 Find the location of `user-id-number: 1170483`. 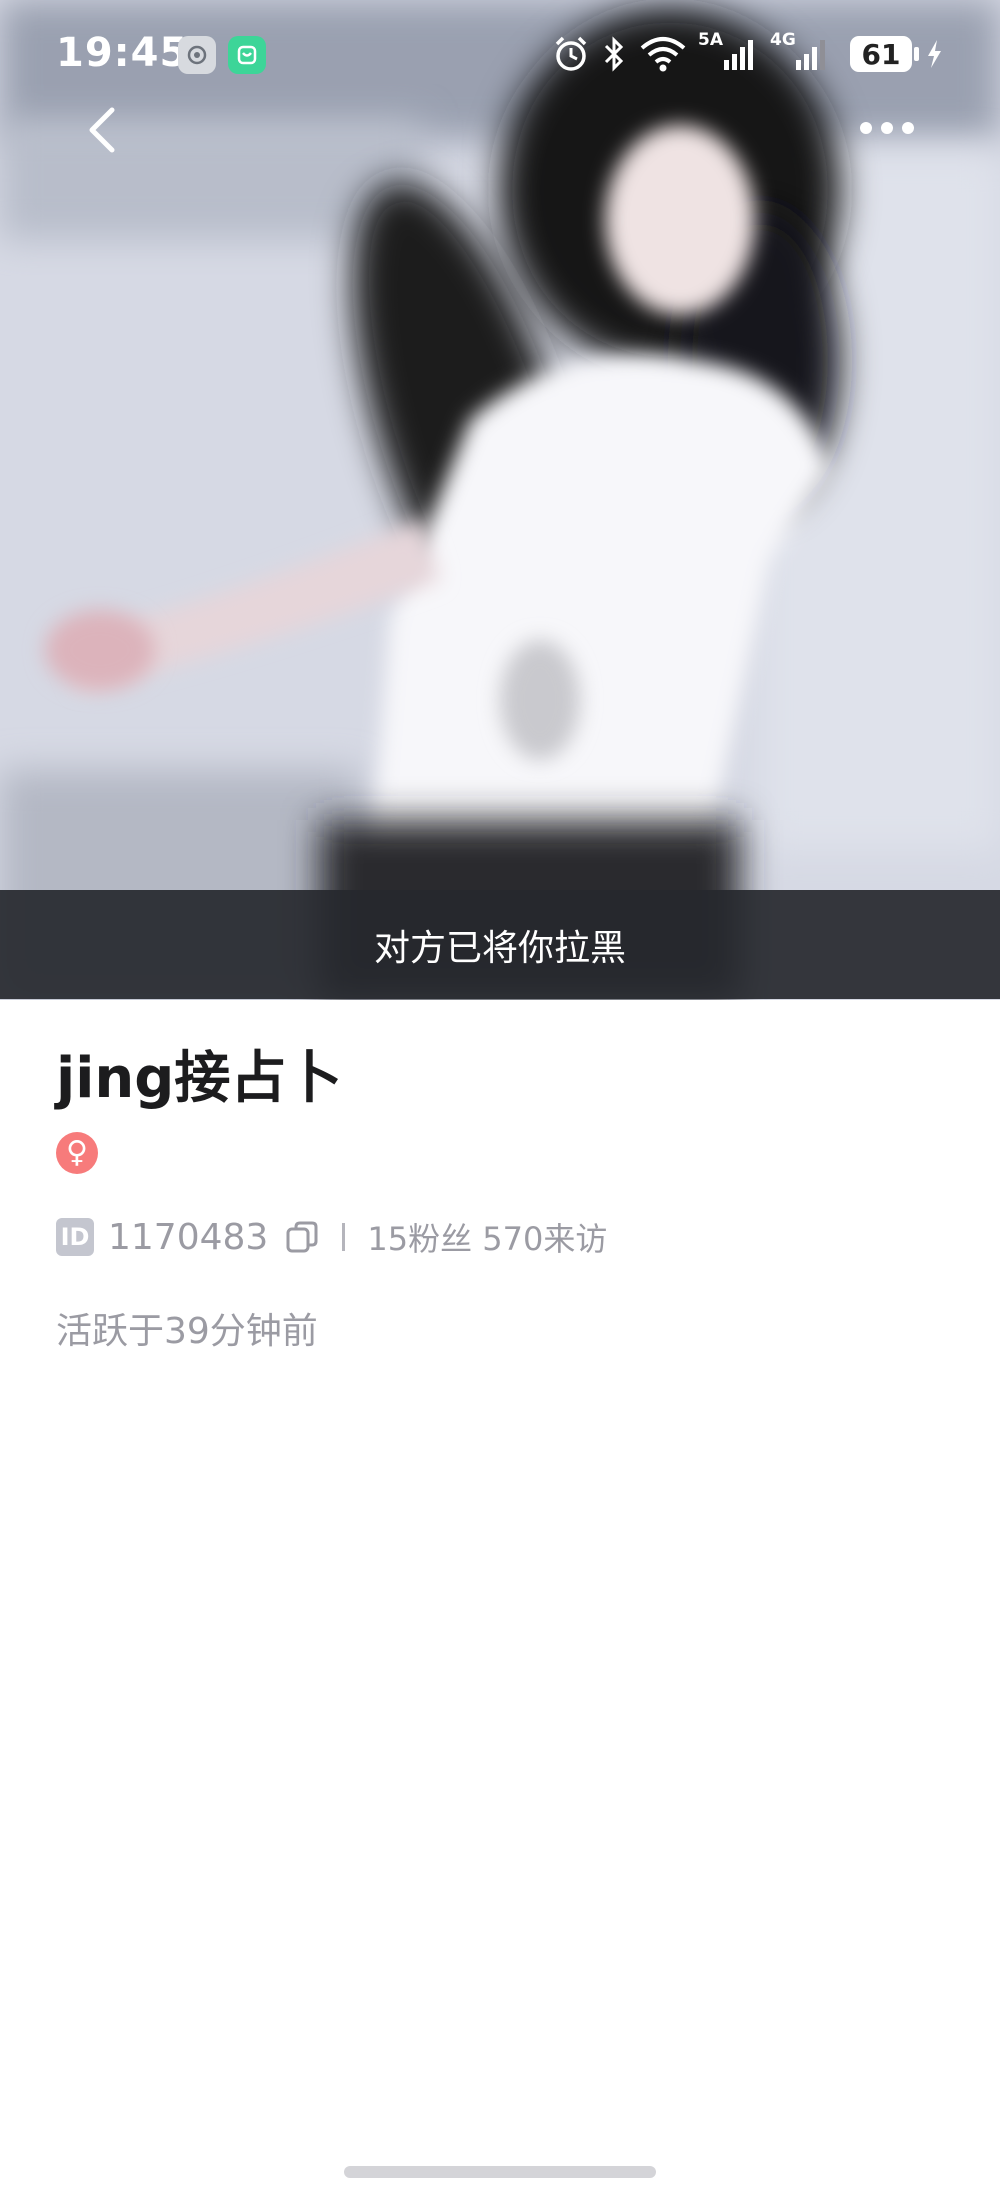

user-id-number: 1170483 is located at coordinates (188, 1237).